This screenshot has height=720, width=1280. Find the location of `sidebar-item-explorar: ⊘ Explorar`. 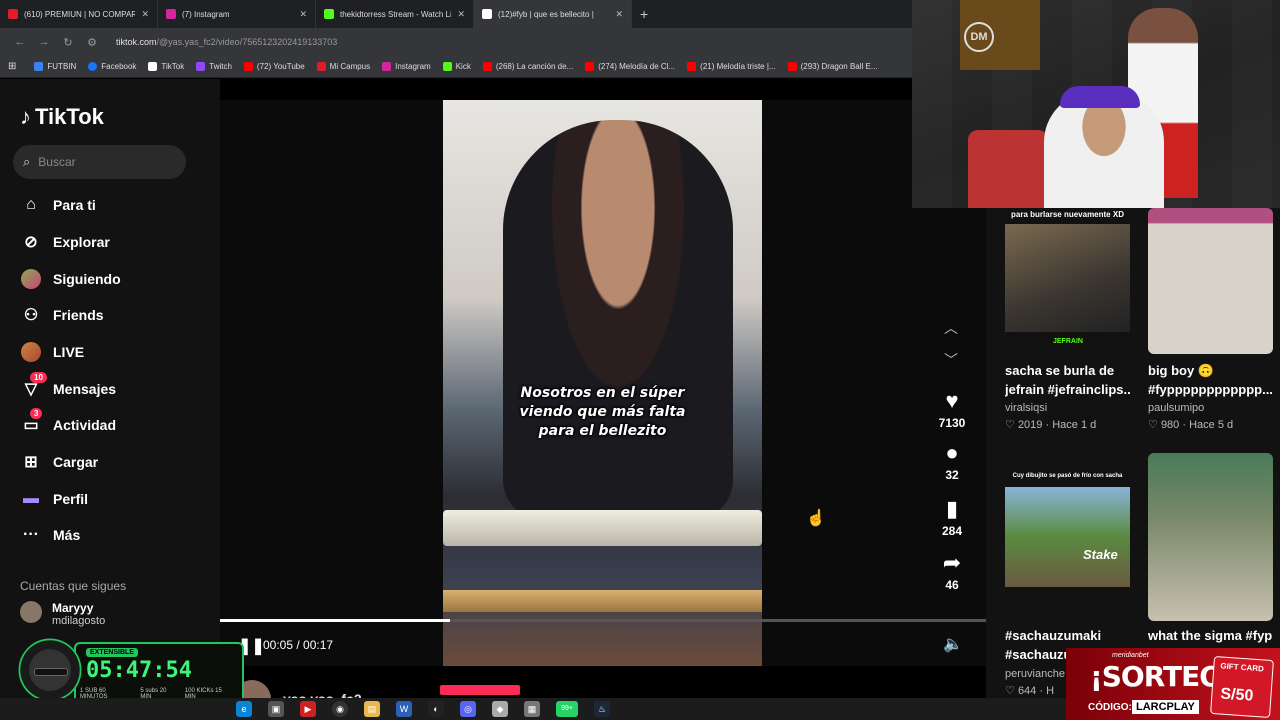

sidebar-item-explorar: ⊘ Explorar is located at coordinates (65, 242).